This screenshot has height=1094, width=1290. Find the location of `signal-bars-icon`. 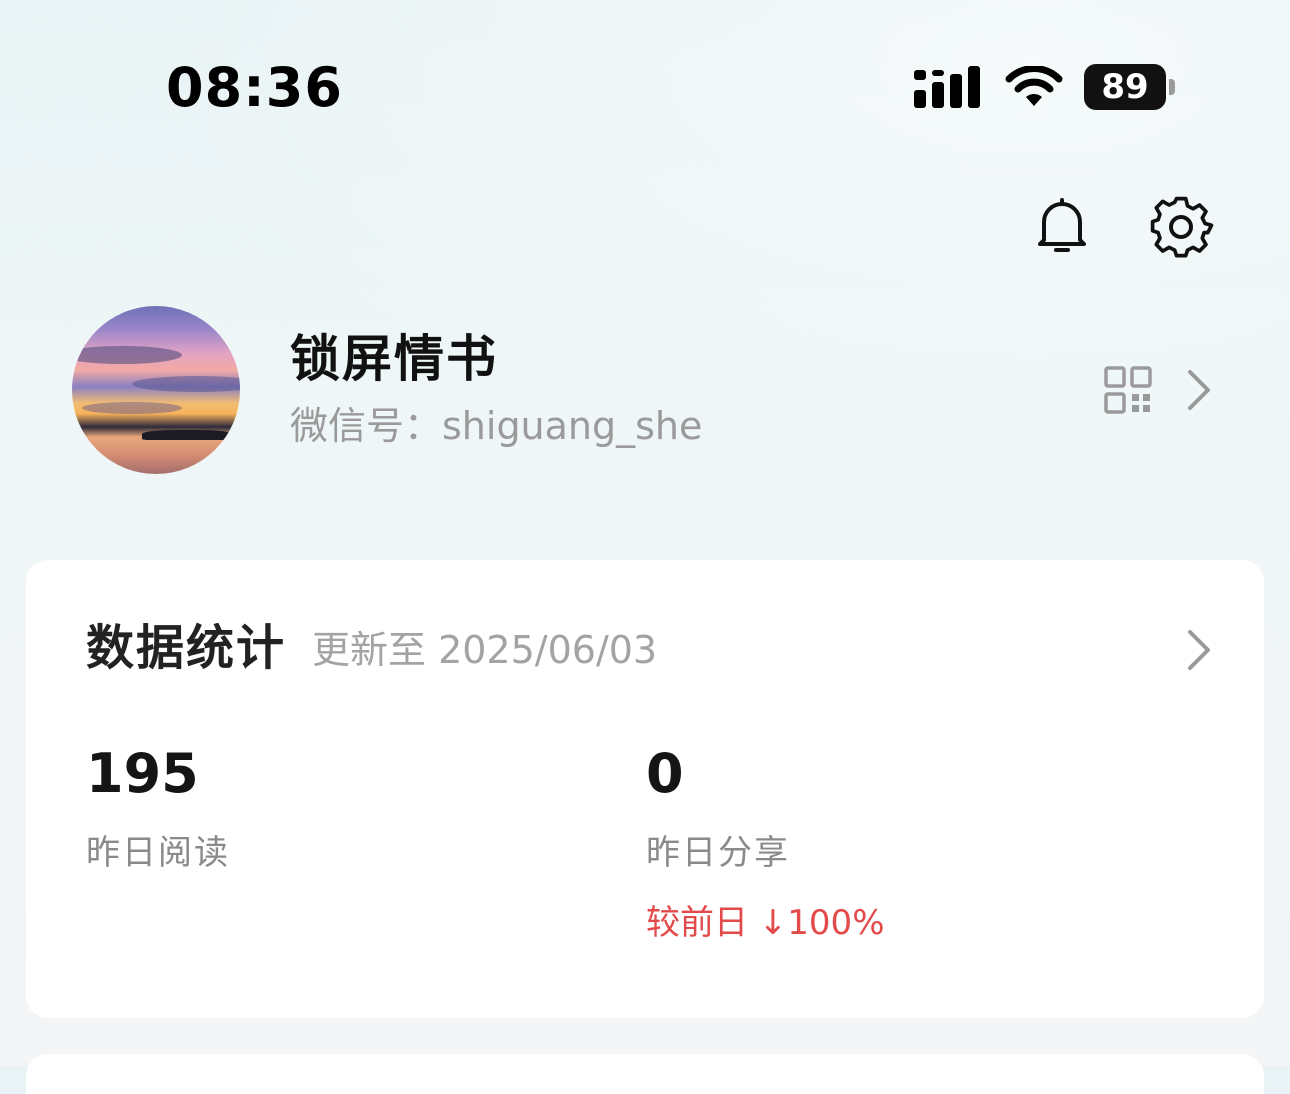

signal-bars-icon is located at coordinates (947, 87).